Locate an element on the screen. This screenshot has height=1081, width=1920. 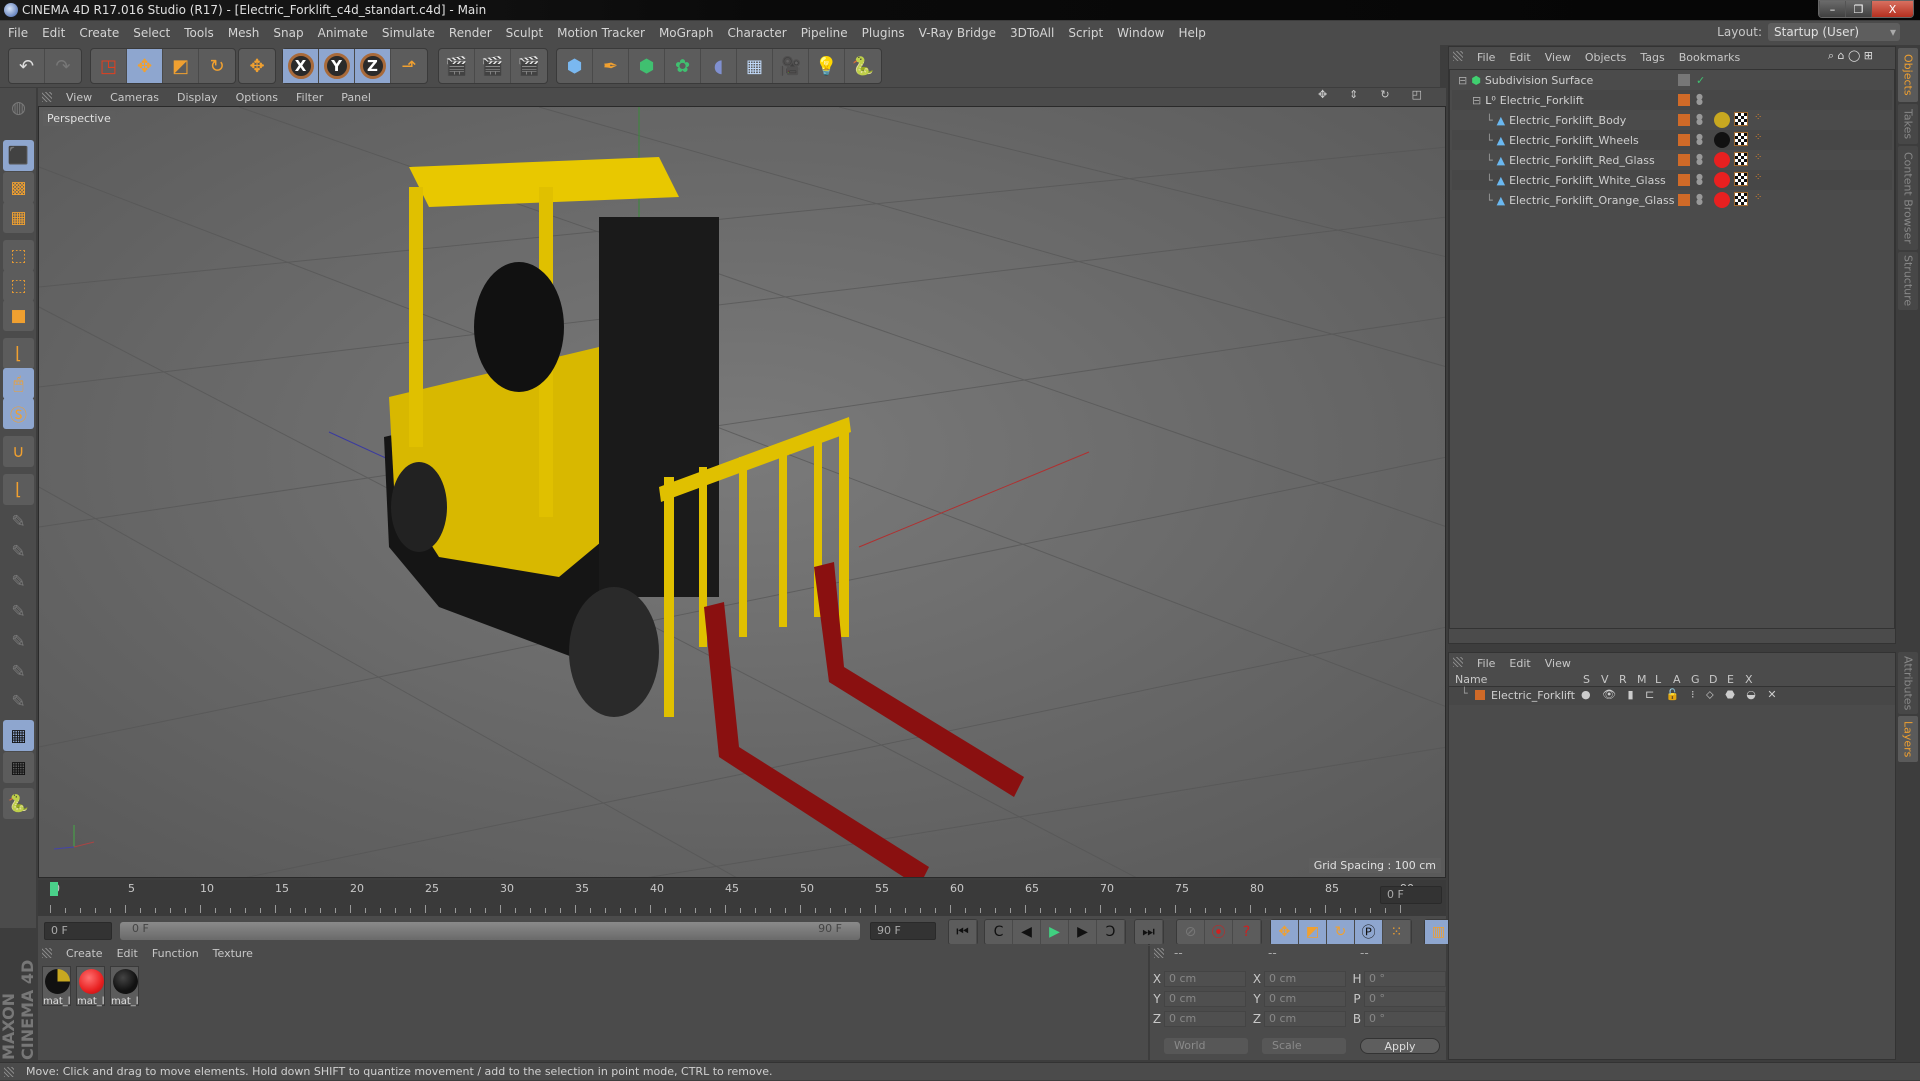
menu-create: Create is located at coordinates (99, 33).